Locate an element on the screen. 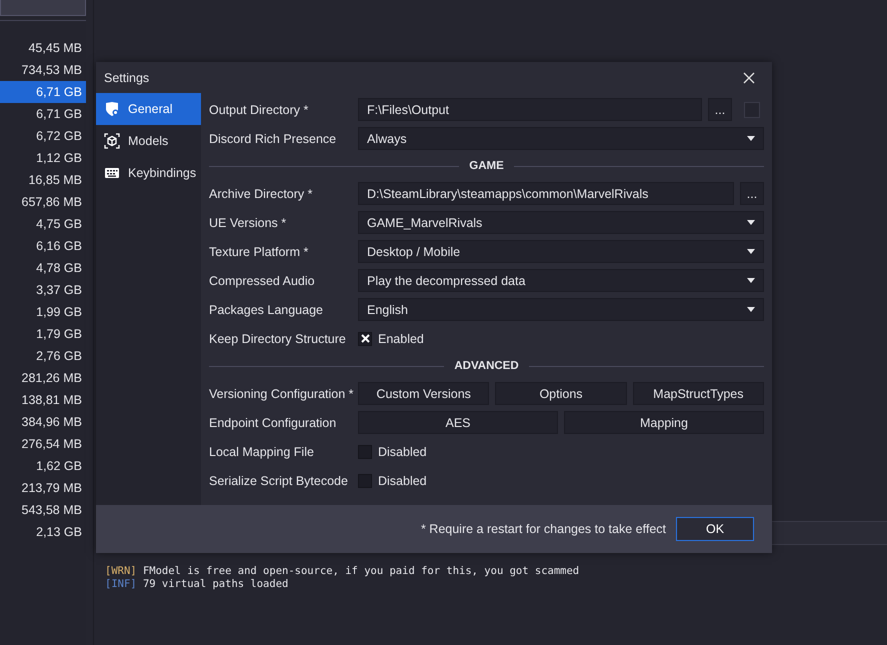 Image resolution: width=887 pixels, height=645 pixels. setting-label: Packages Language is located at coordinates (266, 309).